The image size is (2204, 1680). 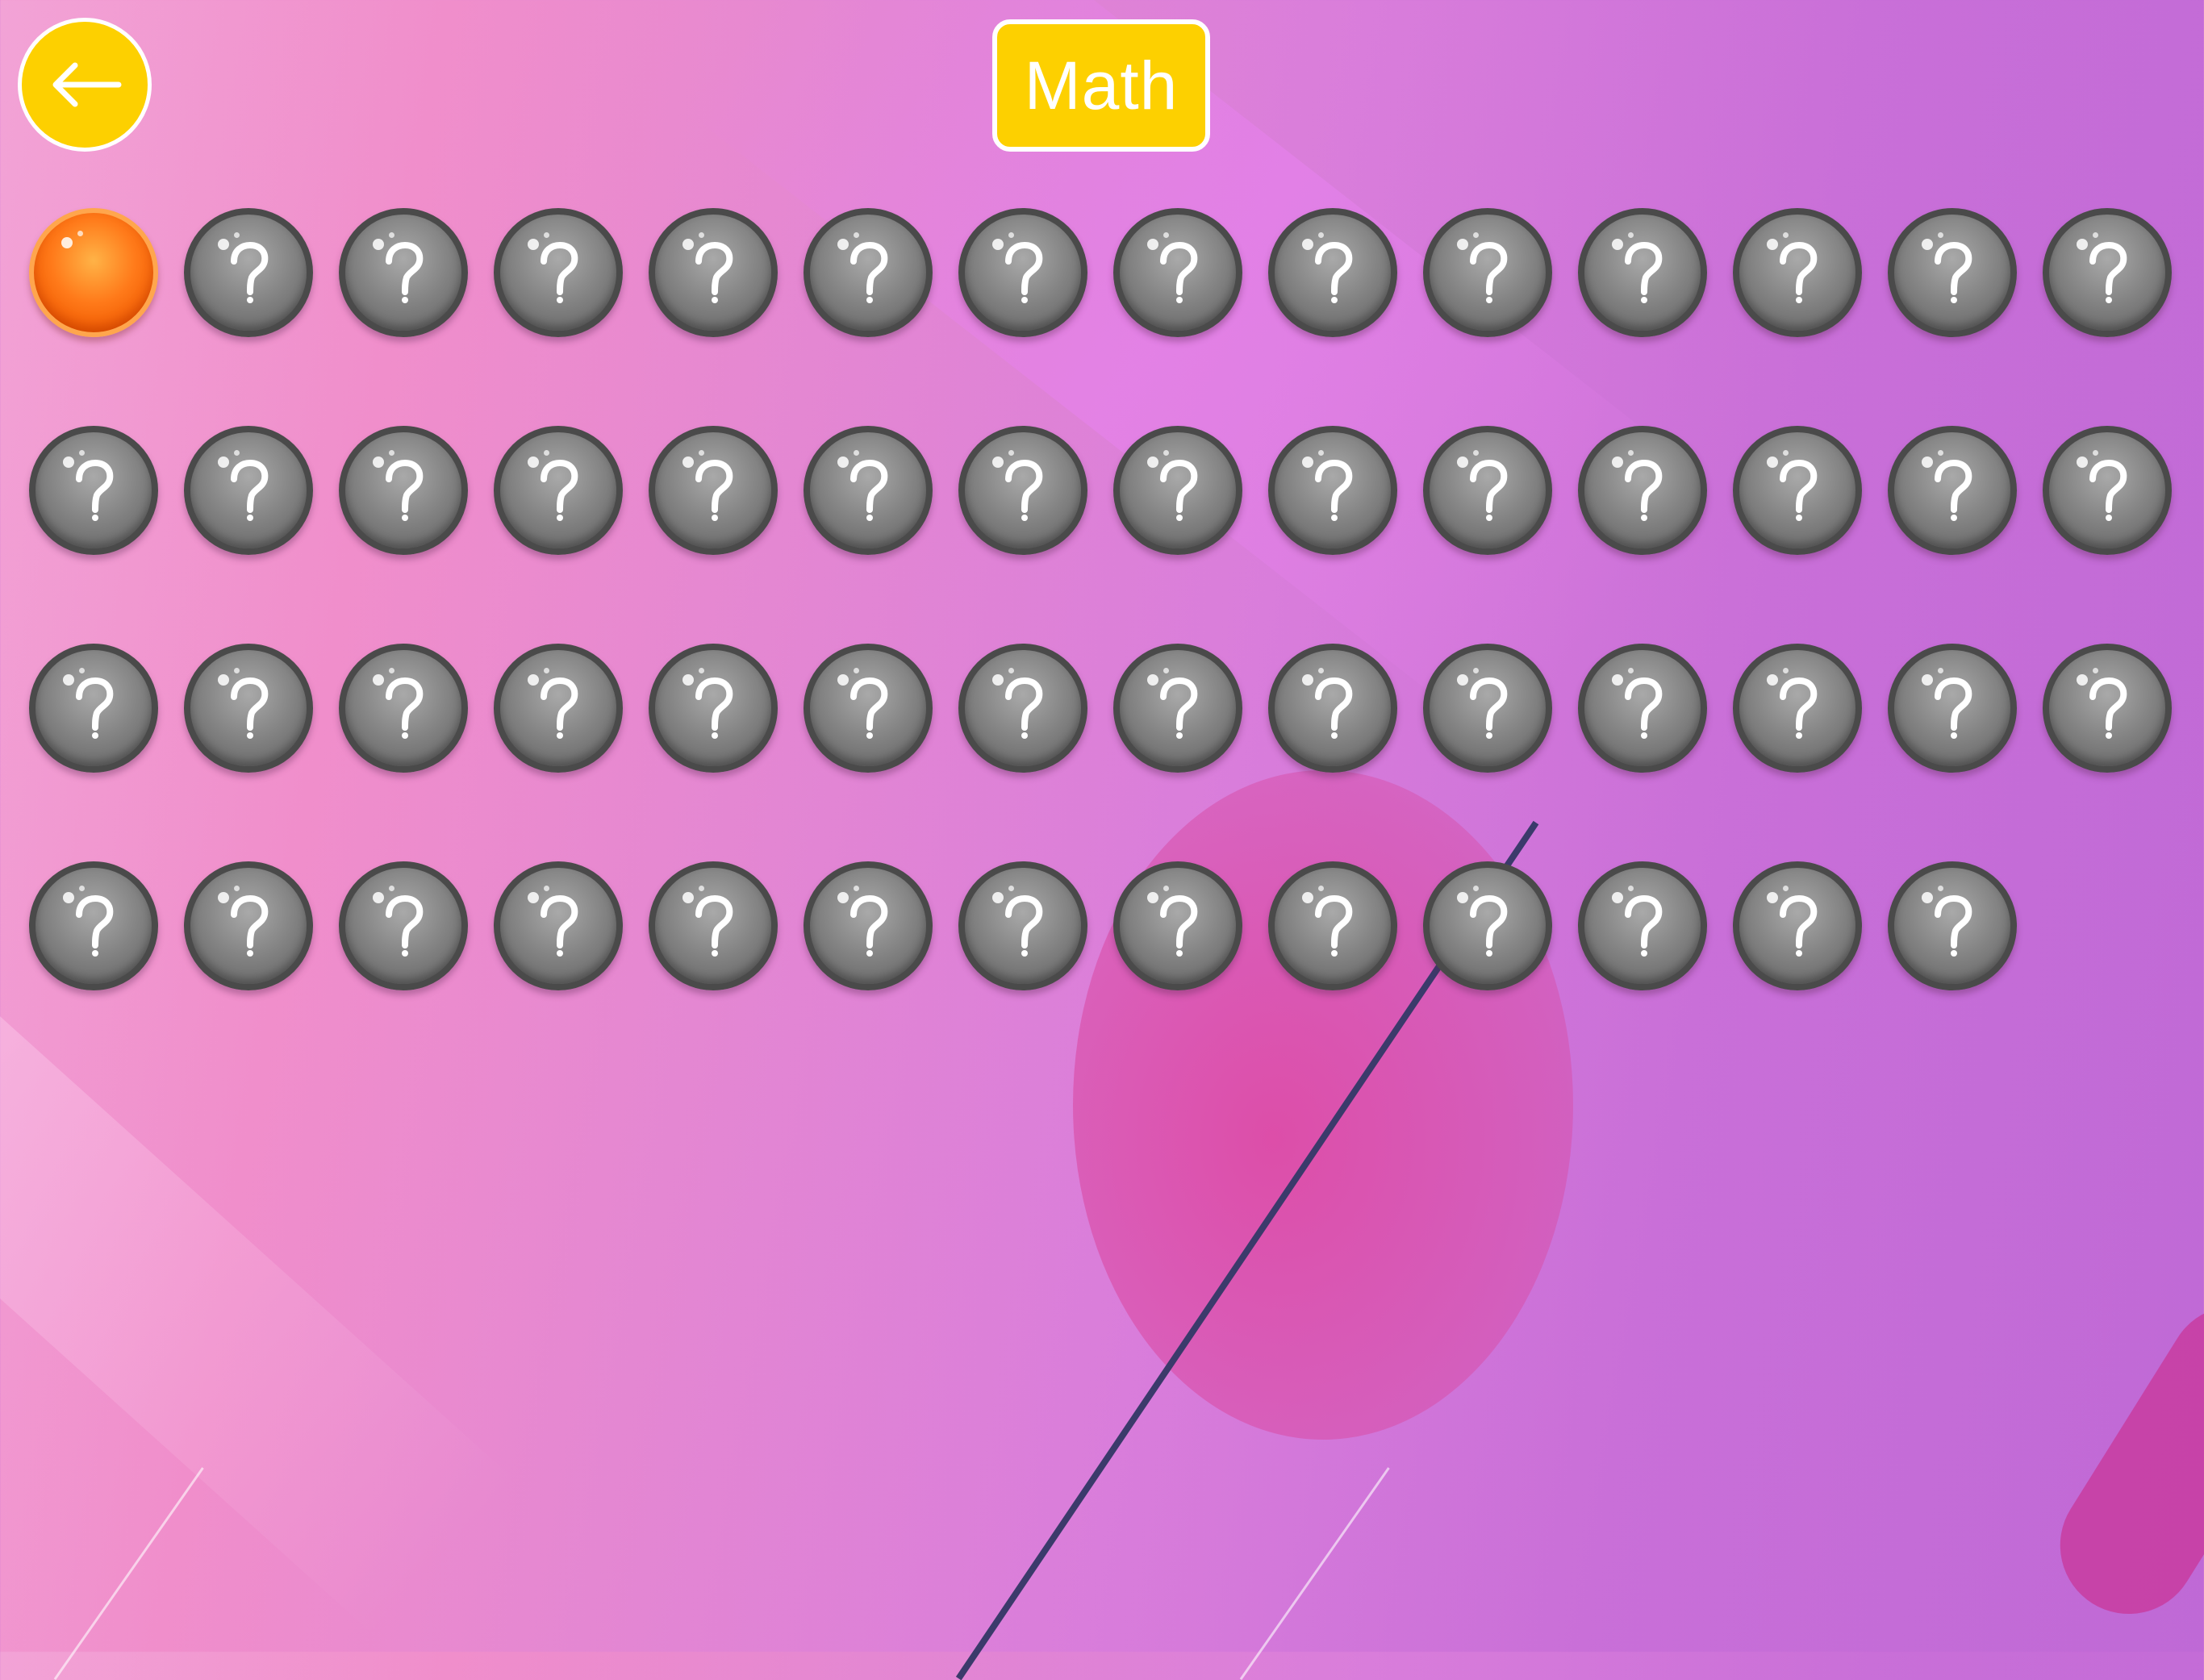 What do you see at coordinates (93, 272) in the screenshot?
I see `level-button-current` at bounding box center [93, 272].